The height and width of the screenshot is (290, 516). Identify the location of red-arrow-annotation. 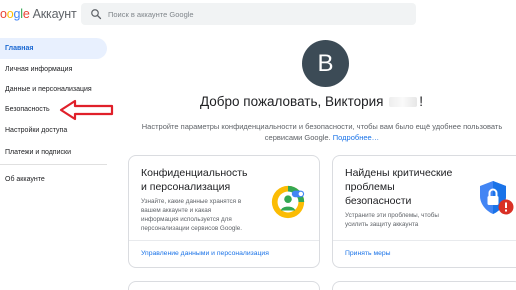
(86, 110).